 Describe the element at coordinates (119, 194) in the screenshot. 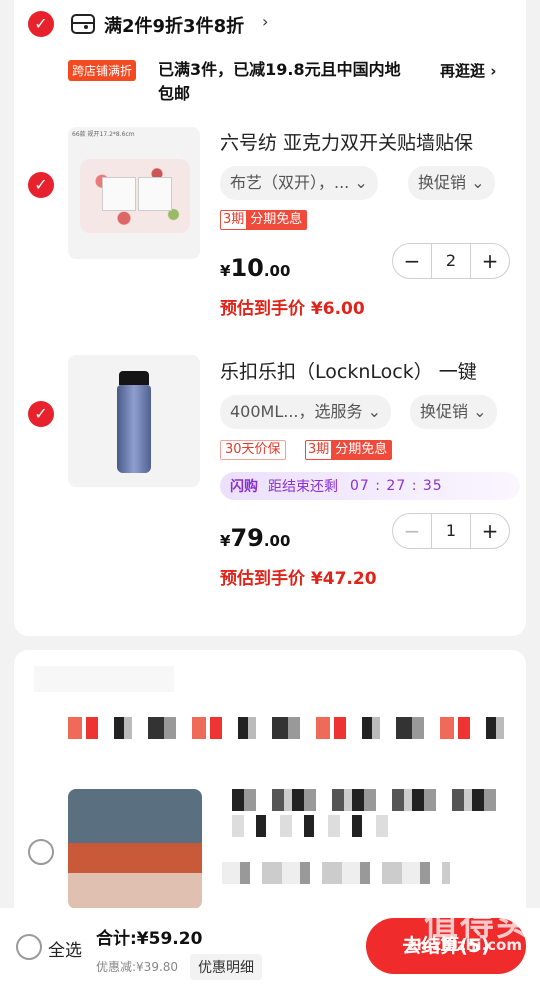

I see `switch-plate` at that location.